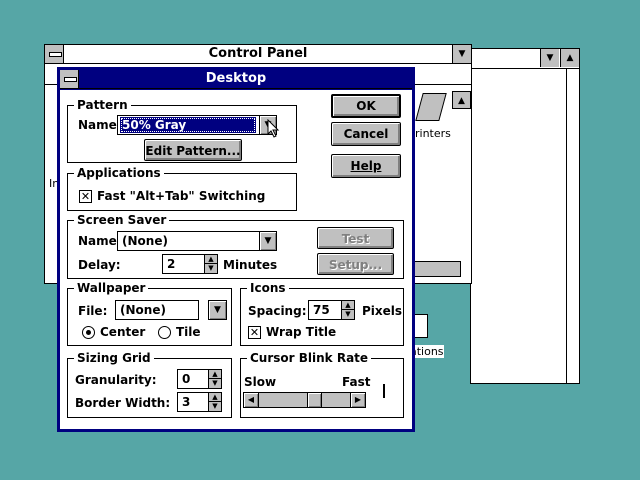 This screenshot has width=640, height=480. What do you see at coordinates (199, 402) in the screenshot?
I see `border-width-spinner: 3 ▲ ▼` at bounding box center [199, 402].